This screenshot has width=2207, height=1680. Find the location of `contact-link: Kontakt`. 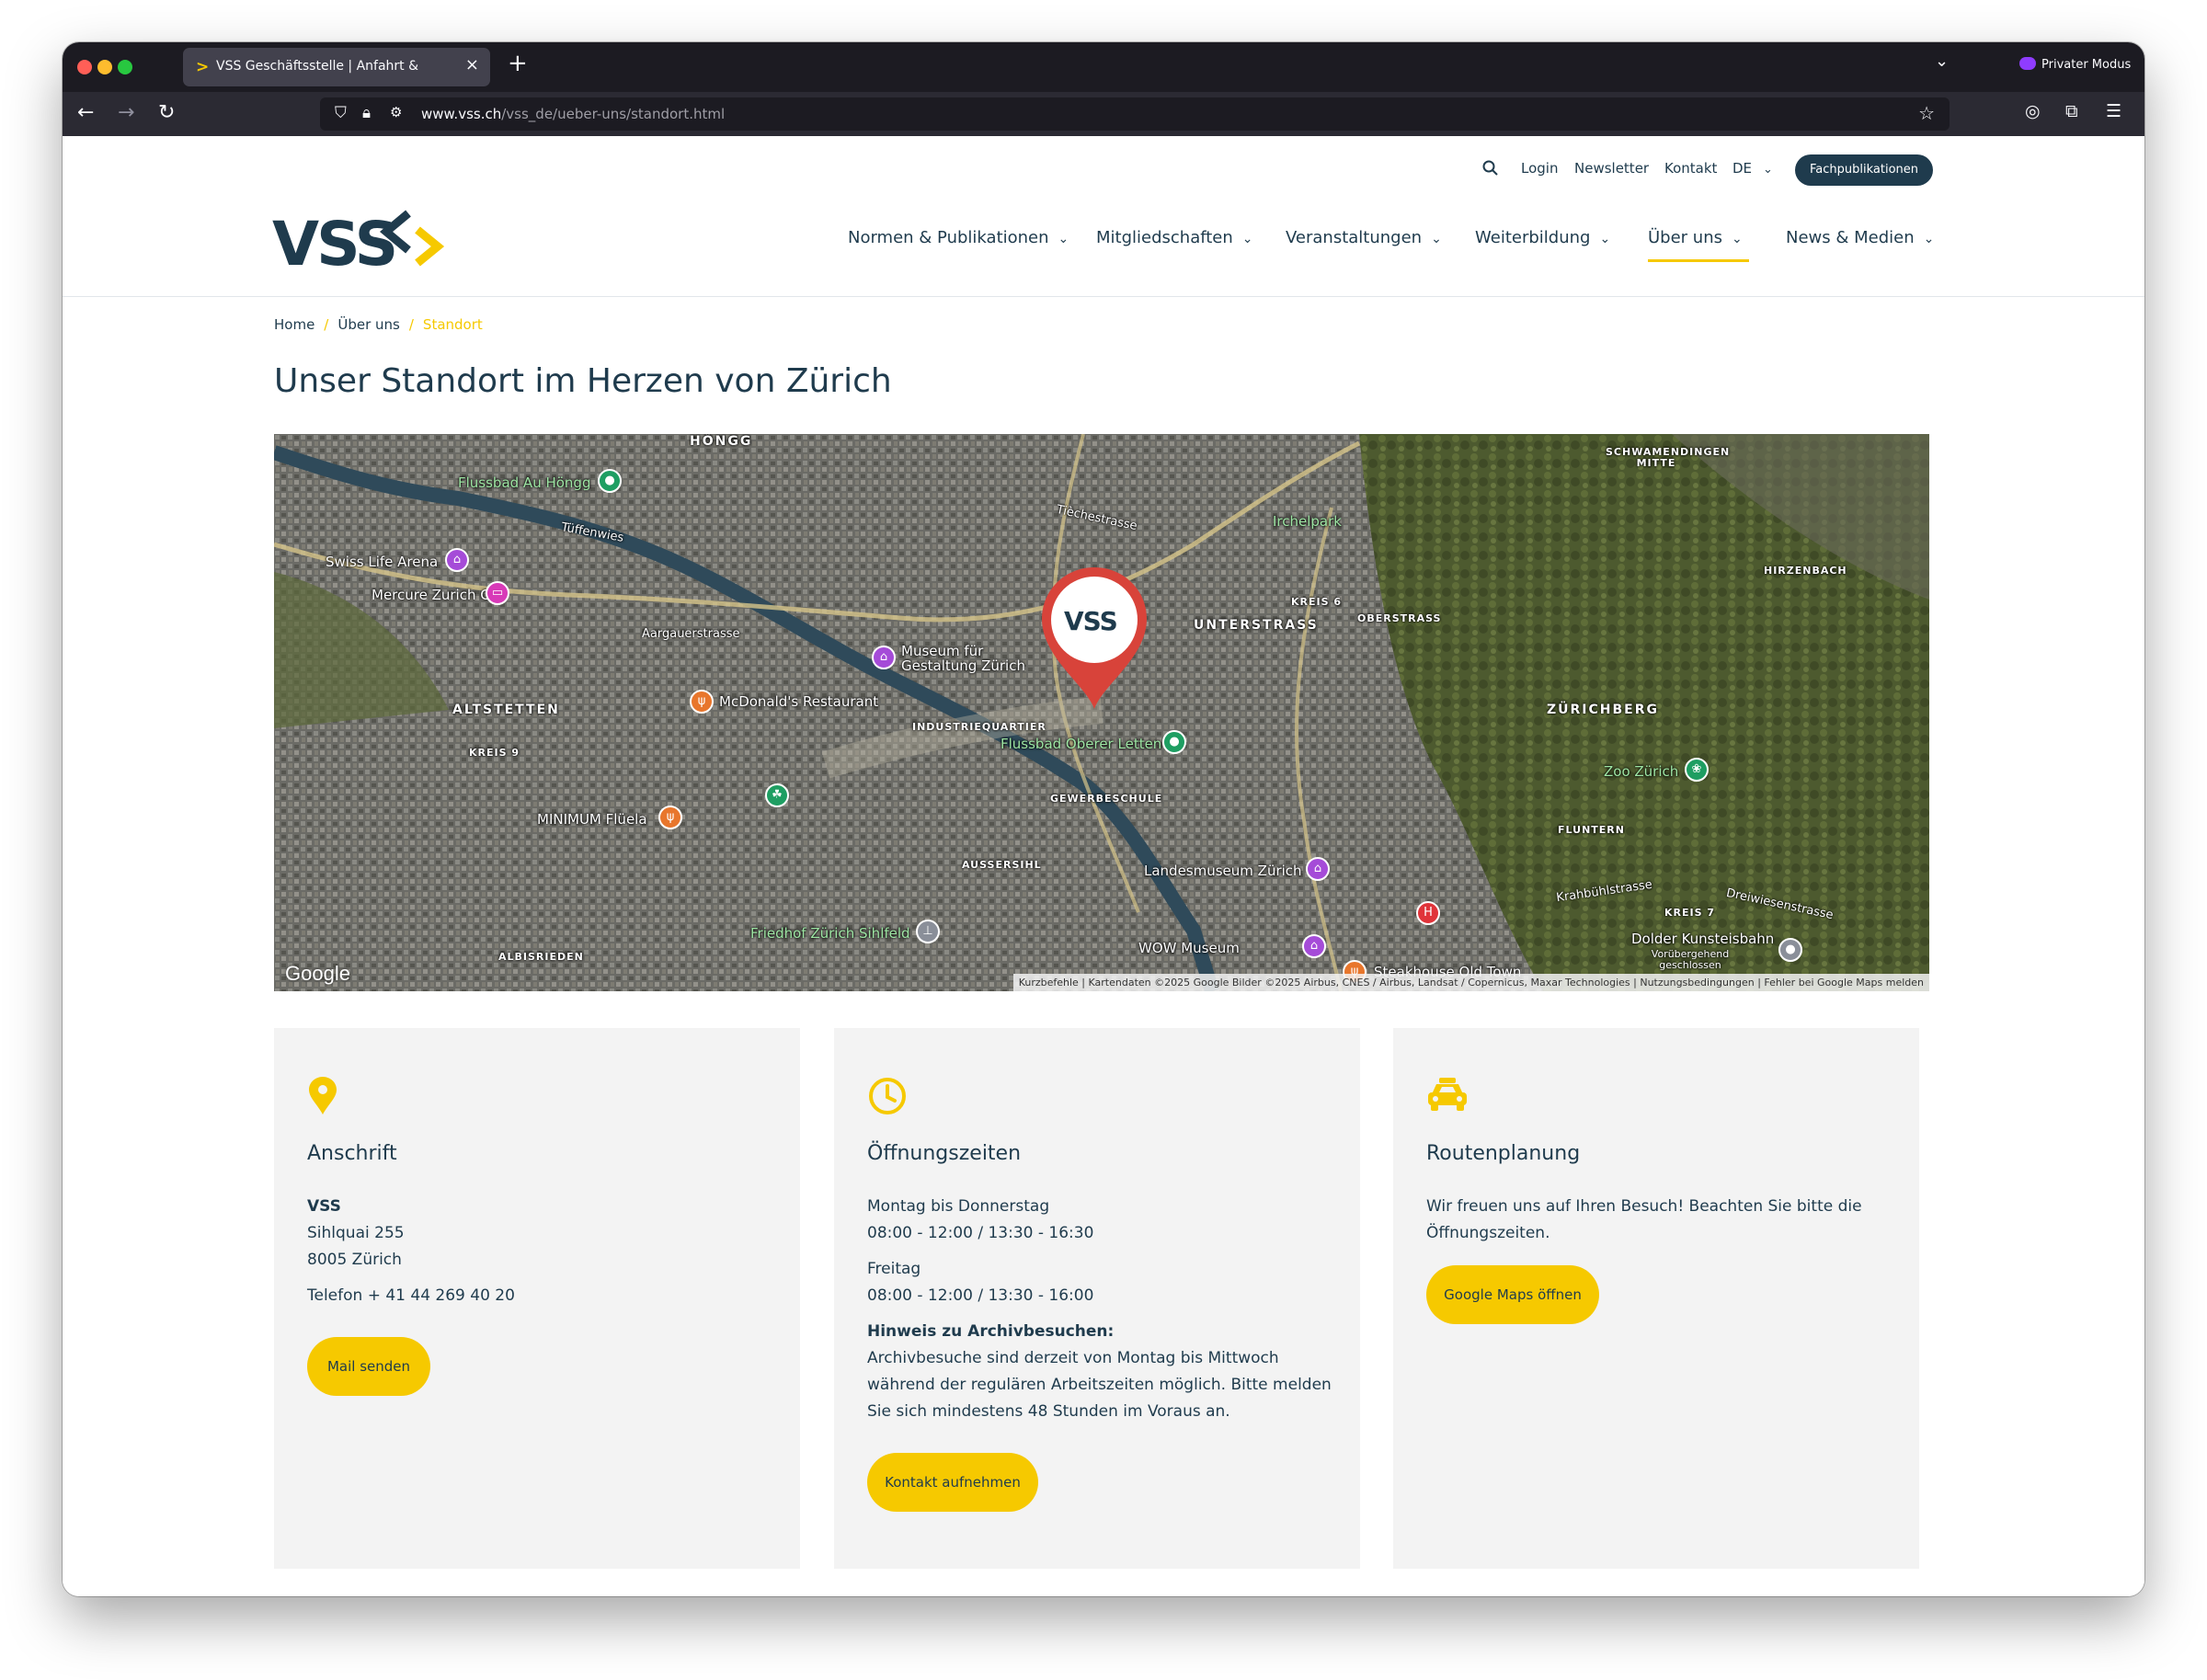

contact-link: Kontakt is located at coordinates (1690, 168).